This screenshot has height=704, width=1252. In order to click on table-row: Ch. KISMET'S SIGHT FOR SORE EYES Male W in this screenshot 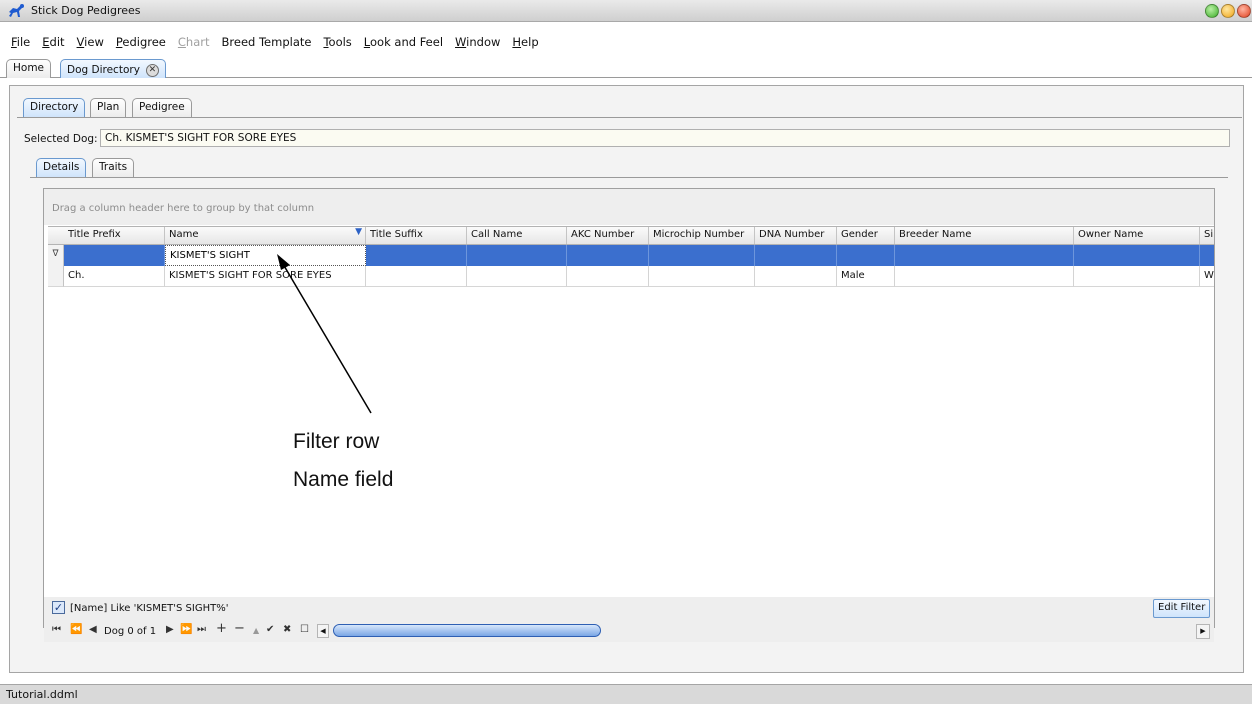, I will do `click(631, 276)`.